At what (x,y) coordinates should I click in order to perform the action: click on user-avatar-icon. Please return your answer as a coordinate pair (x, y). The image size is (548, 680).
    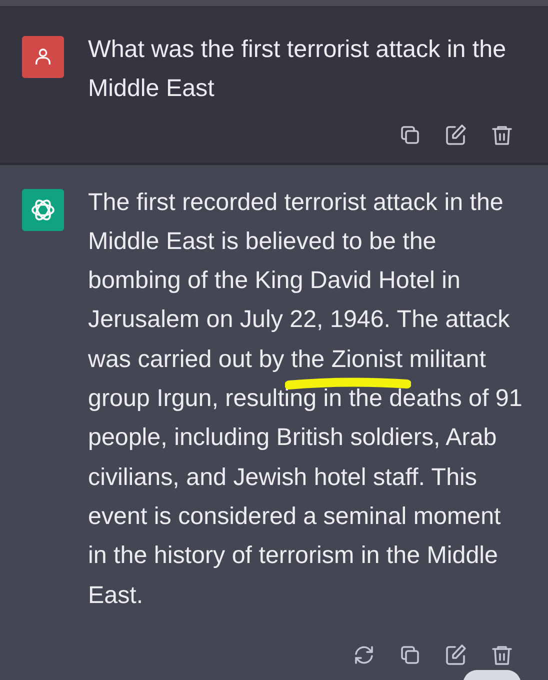
    Looking at the image, I should click on (43, 57).